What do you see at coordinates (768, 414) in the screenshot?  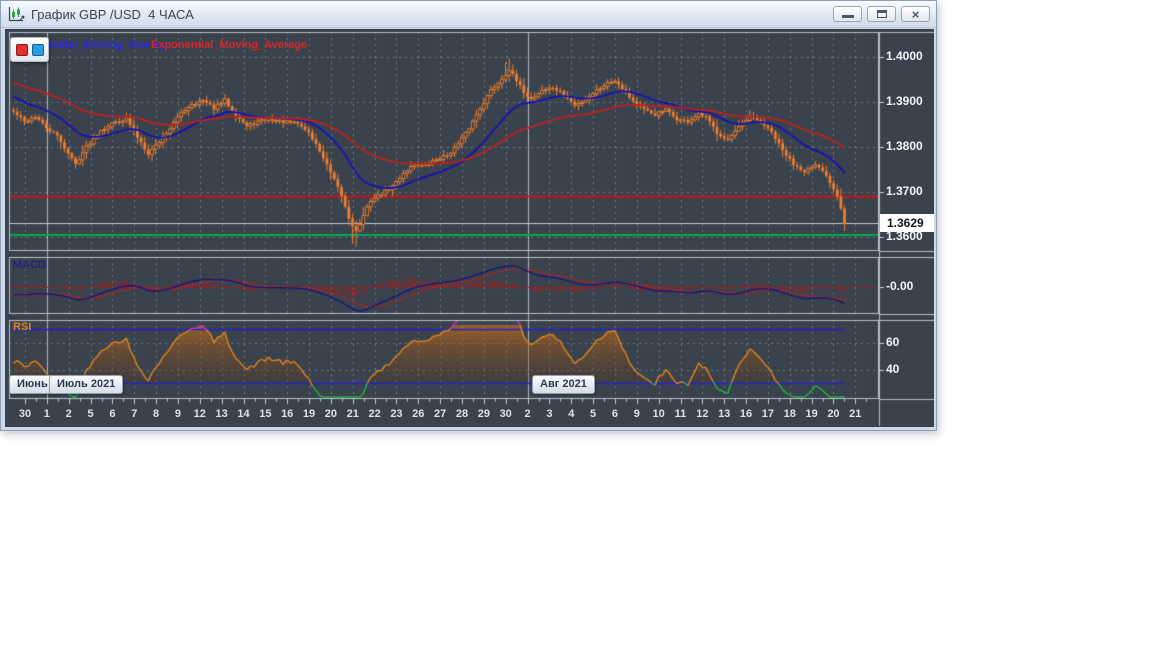 I see `time-axis-day-label: 17` at bounding box center [768, 414].